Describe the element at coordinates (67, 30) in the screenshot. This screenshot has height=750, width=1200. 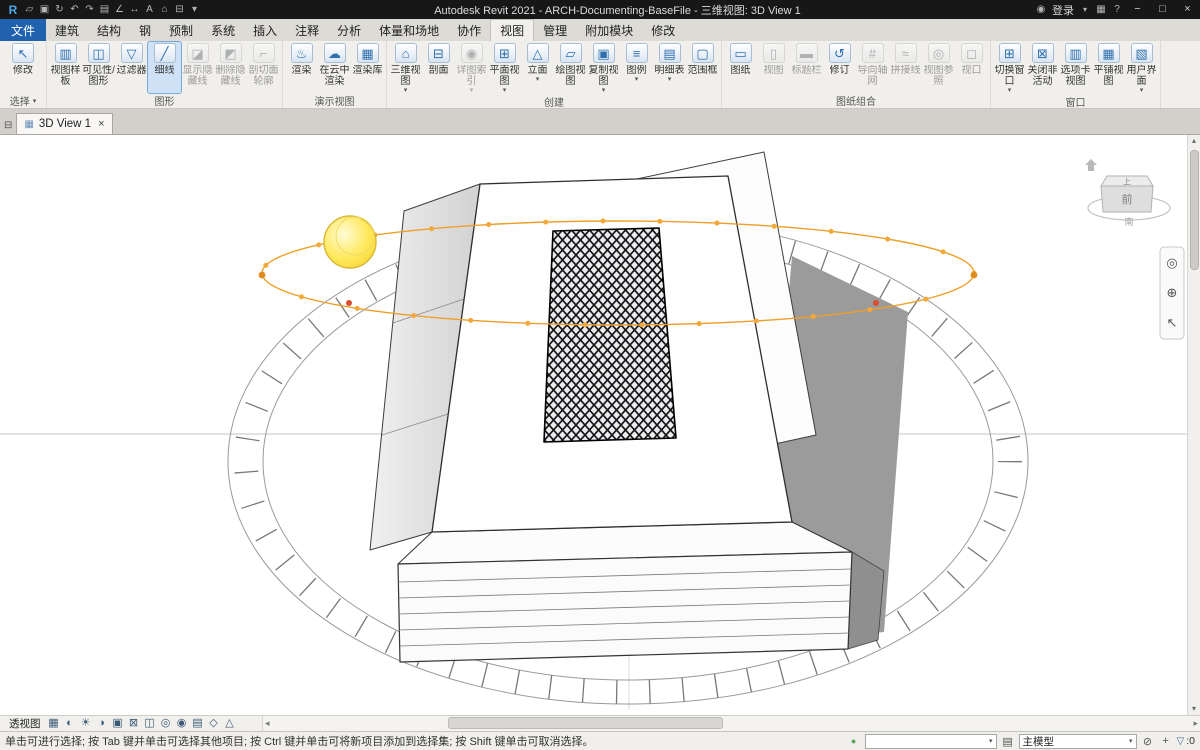
I see `ribbon-tab-architecture: 建筑` at that location.